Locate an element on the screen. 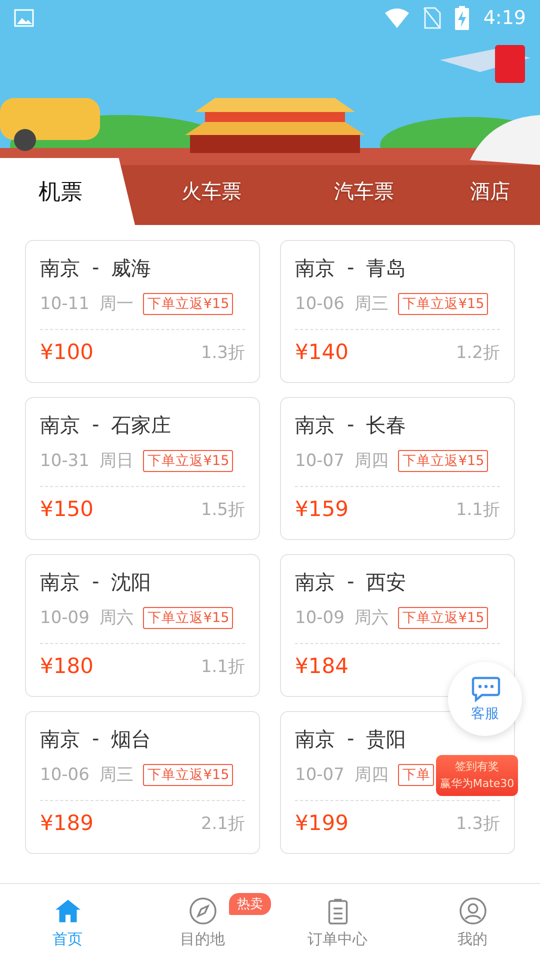 The width and height of the screenshot is (540, 960). route-destination: 青岛 is located at coordinates (386, 268).